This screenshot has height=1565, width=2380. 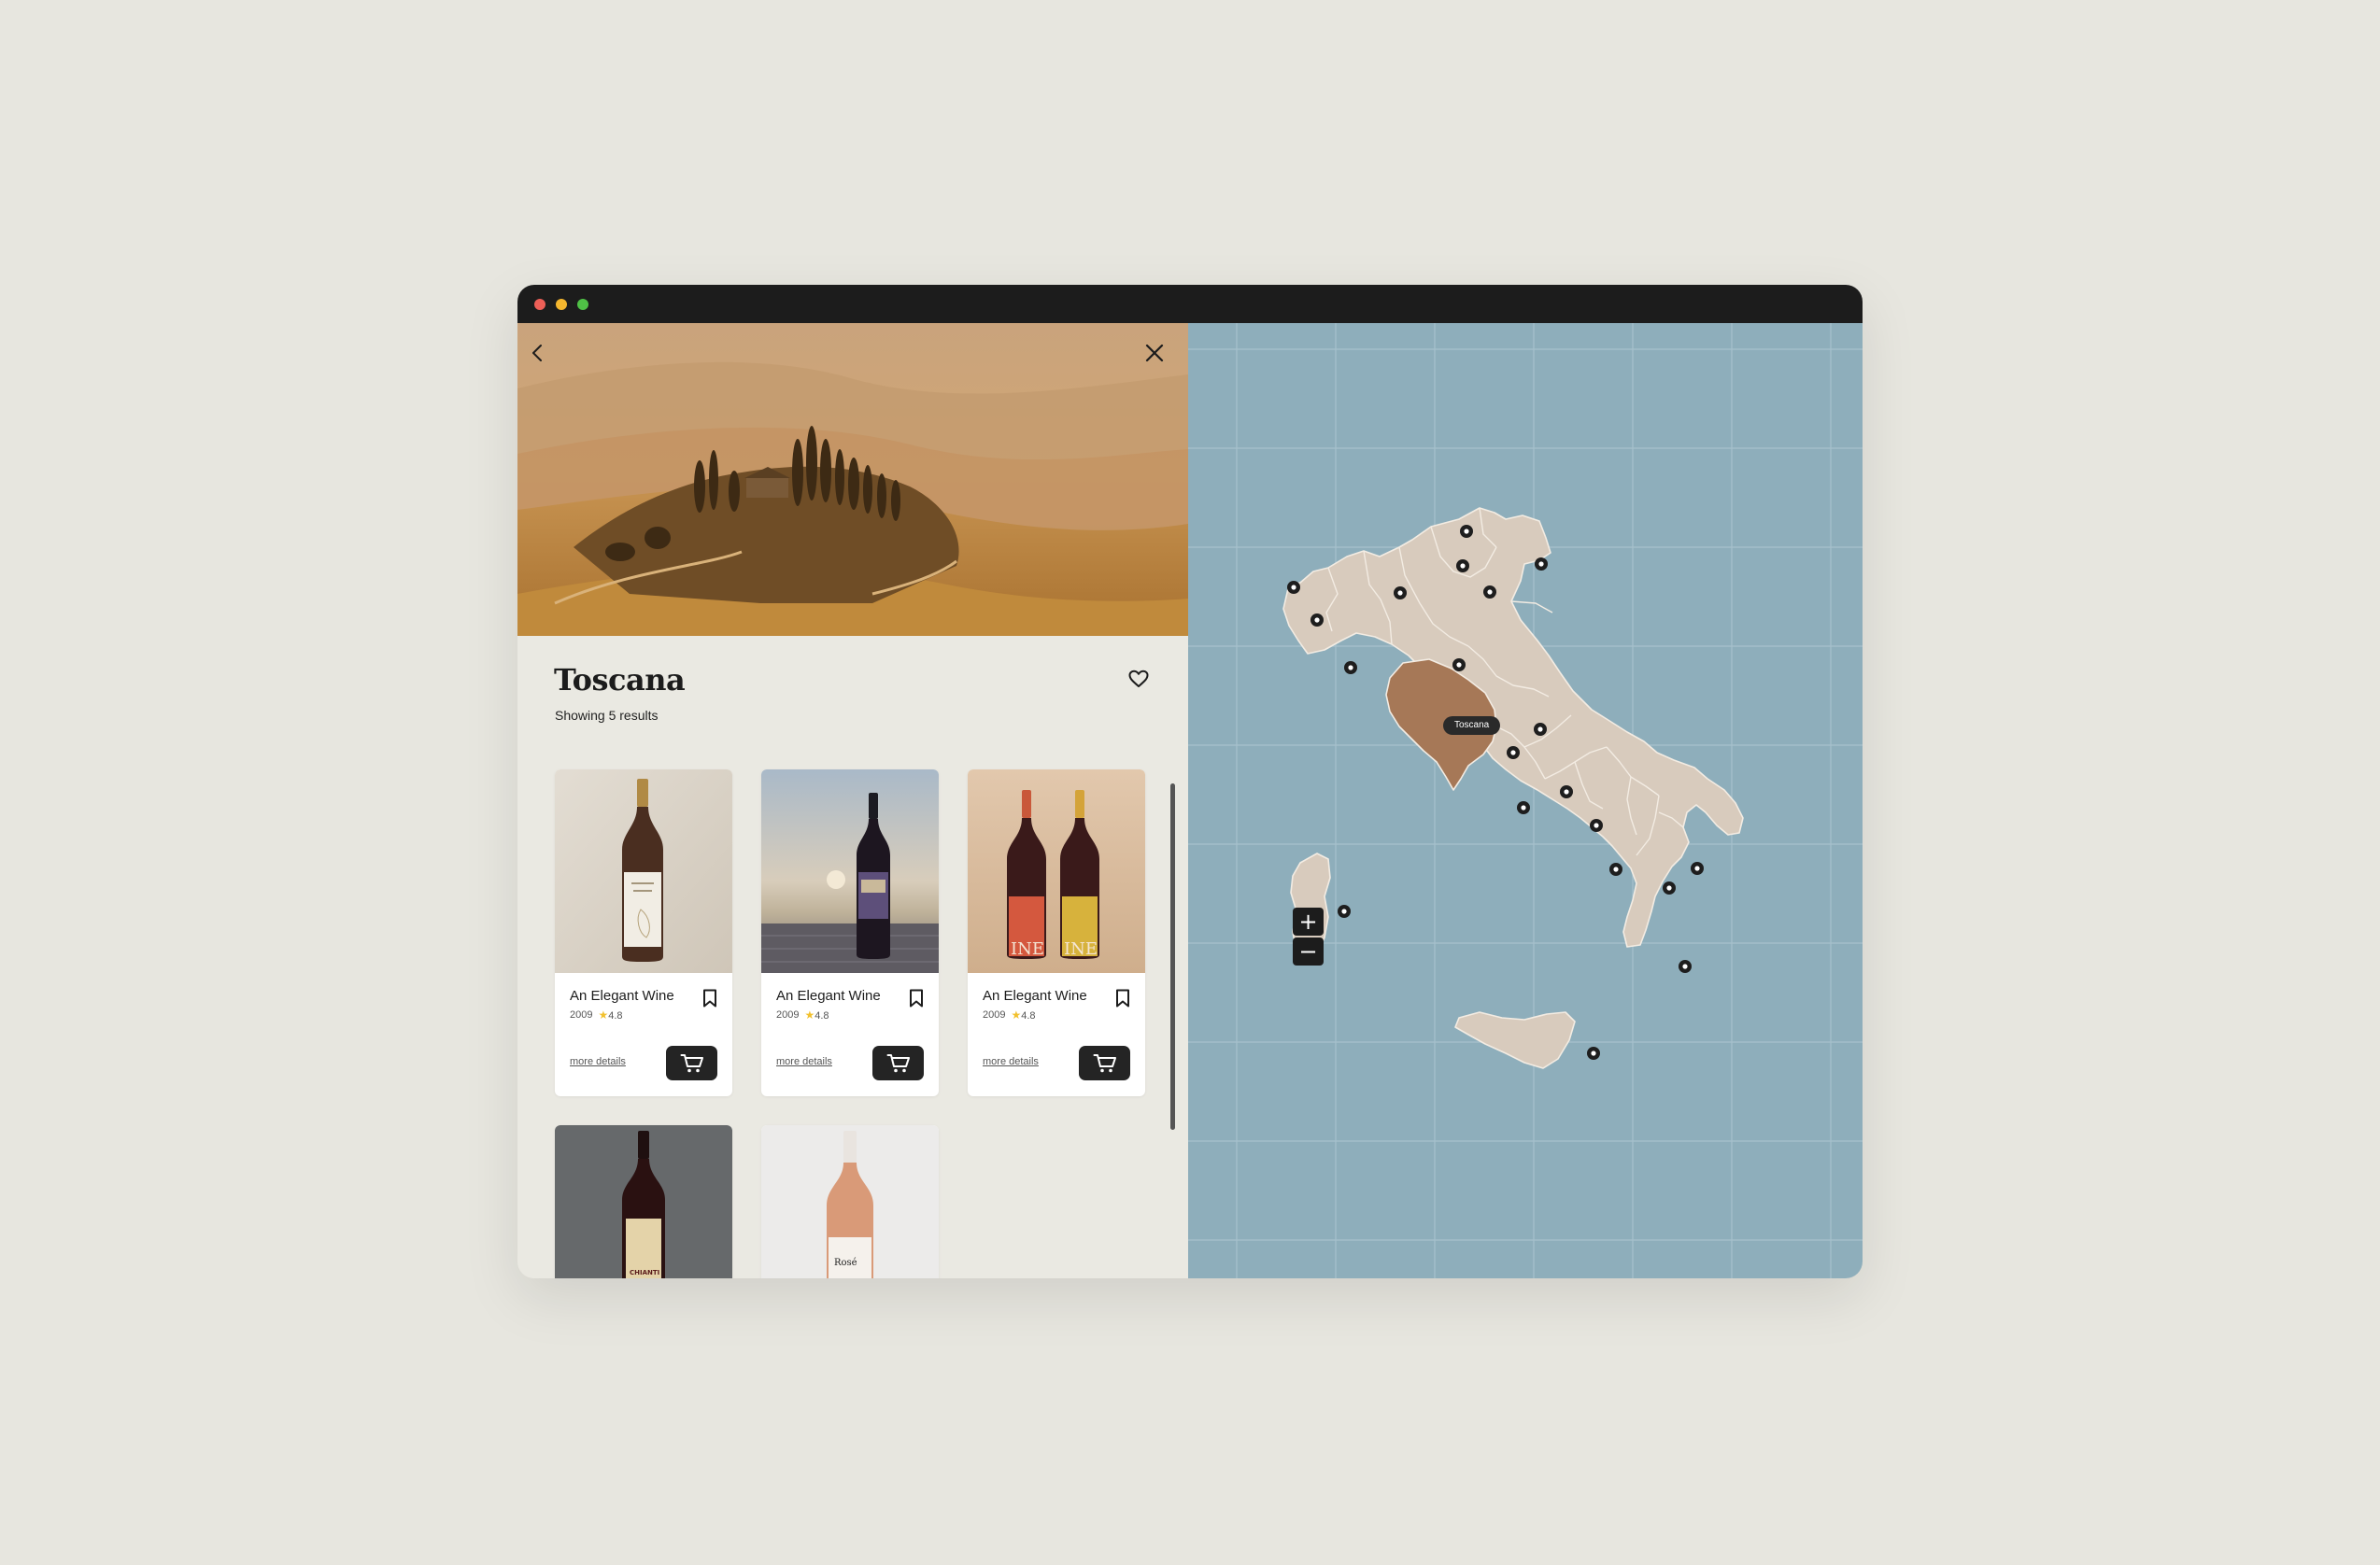 I want to click on wine-bottle-image: INE INE, so click(x=1056, y=871).